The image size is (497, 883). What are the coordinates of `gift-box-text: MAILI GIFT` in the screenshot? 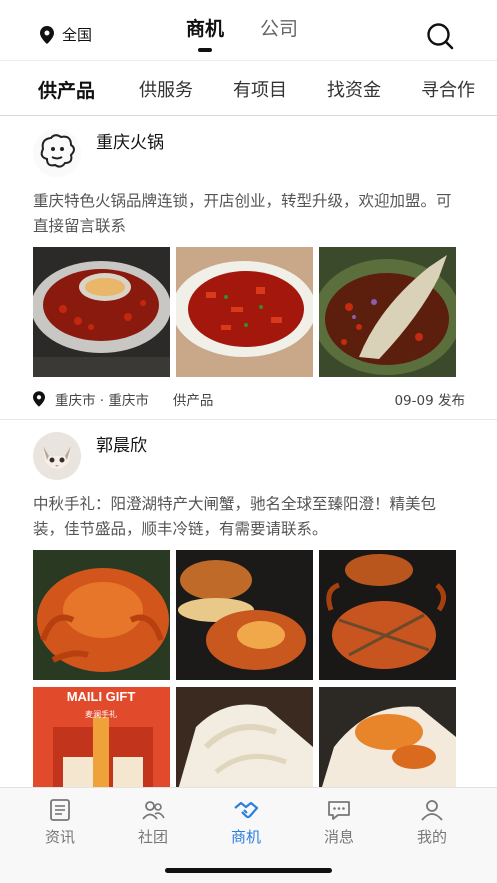 It's located at (101, 696).